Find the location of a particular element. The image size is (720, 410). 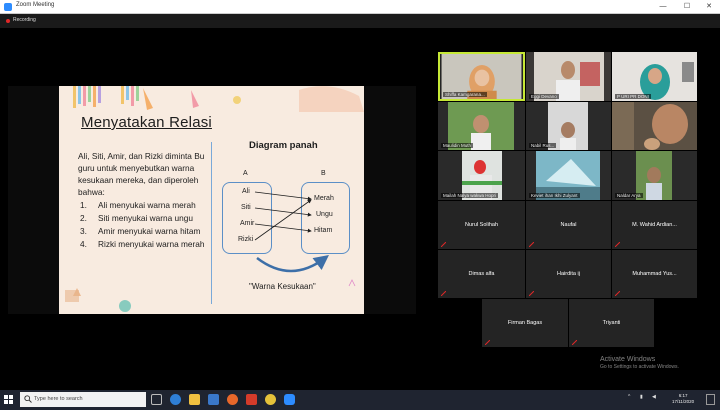

firefox-icon is located at coordinates (232, 399).